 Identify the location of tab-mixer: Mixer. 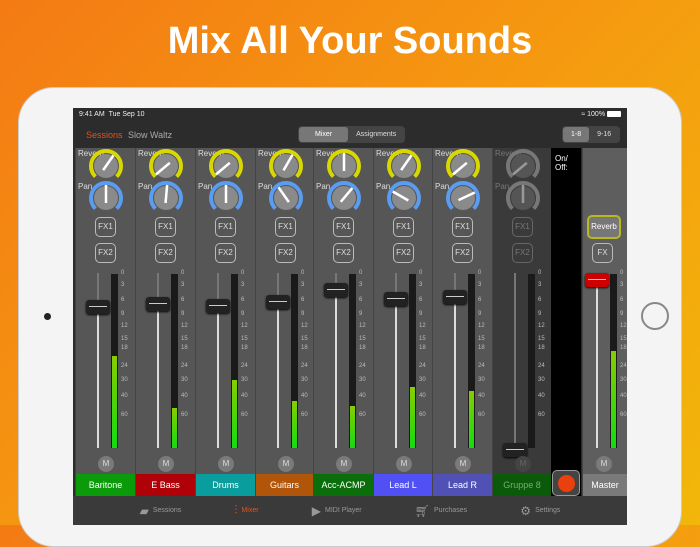
(324, 134).